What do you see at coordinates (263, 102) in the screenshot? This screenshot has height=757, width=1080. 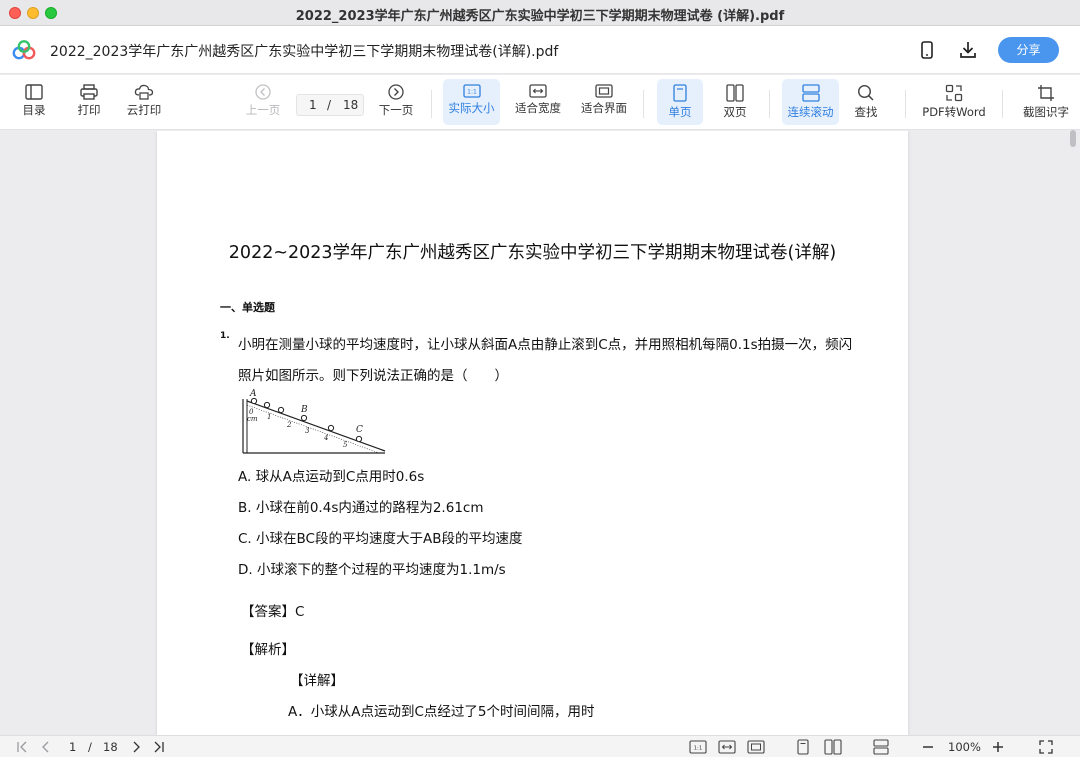 I see `prev-page-button: 上一页` at bounding box center [263, 102].